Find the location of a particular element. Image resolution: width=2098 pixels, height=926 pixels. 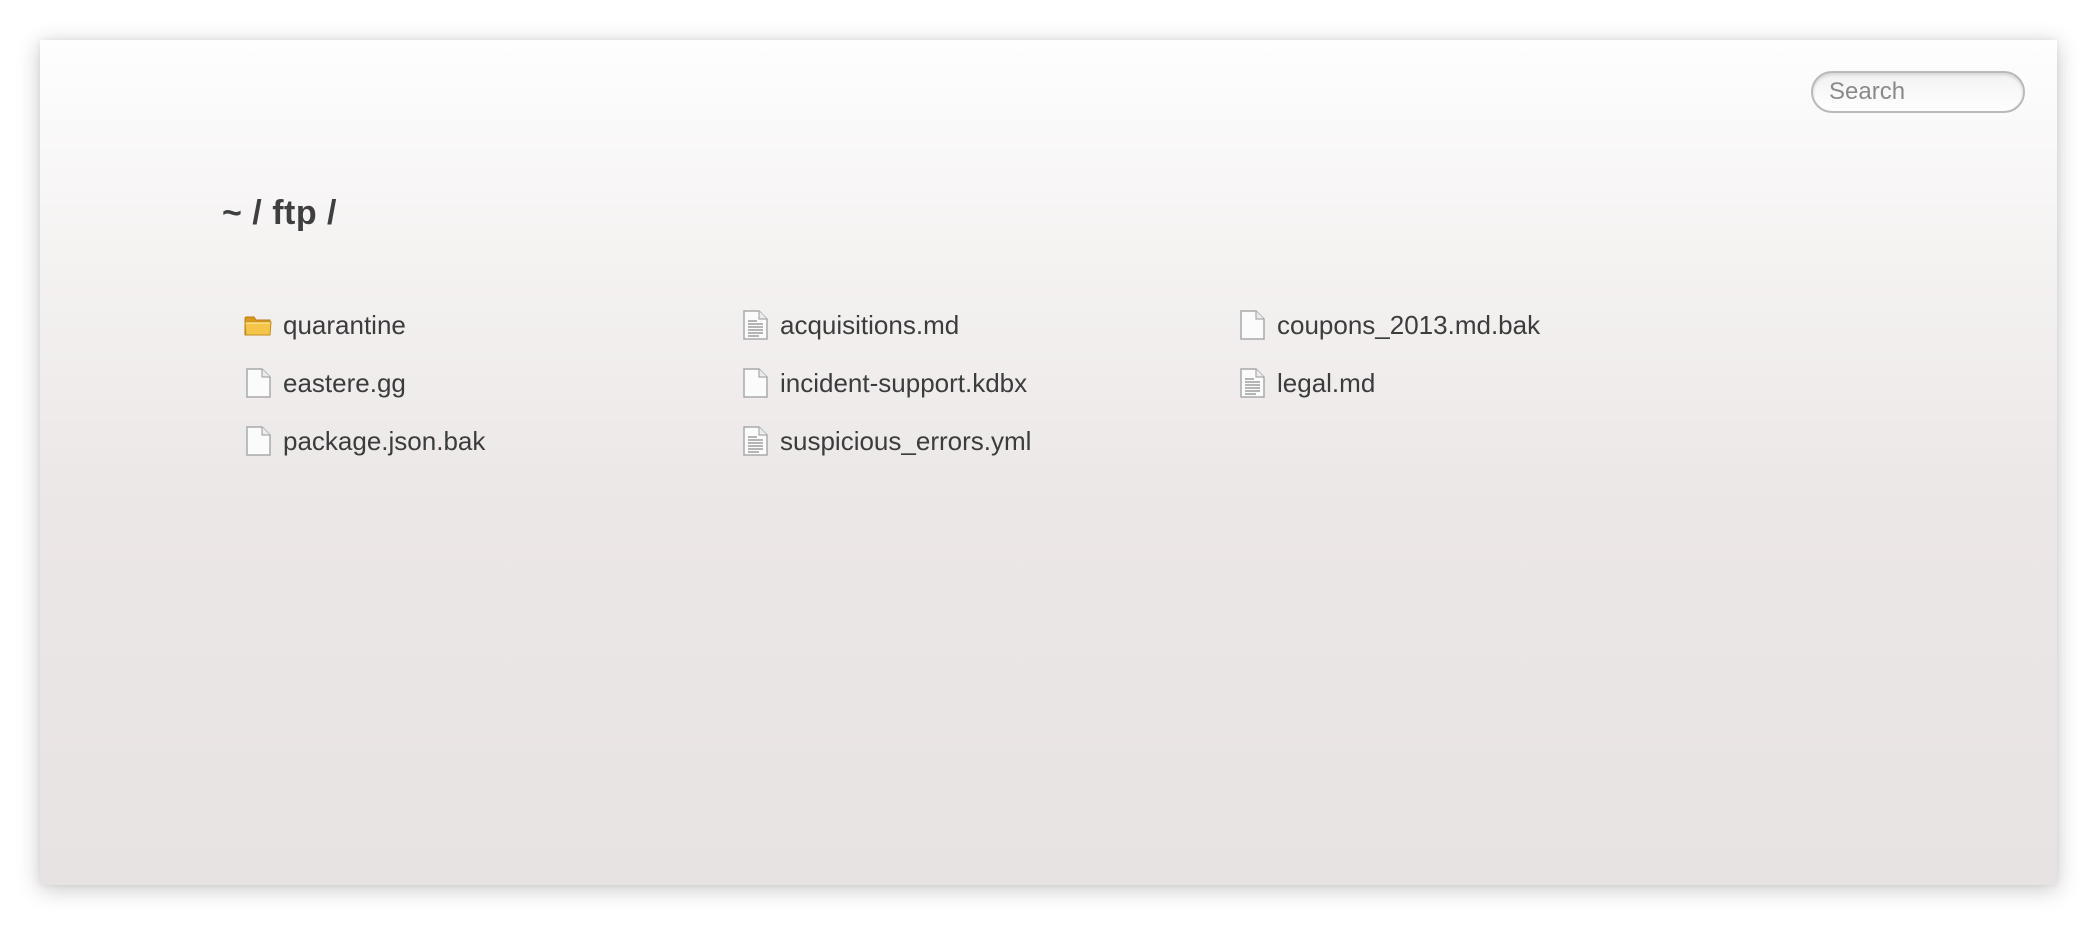

file-name: coupons_2013.md.bak is located at coordinates (1409, 324).